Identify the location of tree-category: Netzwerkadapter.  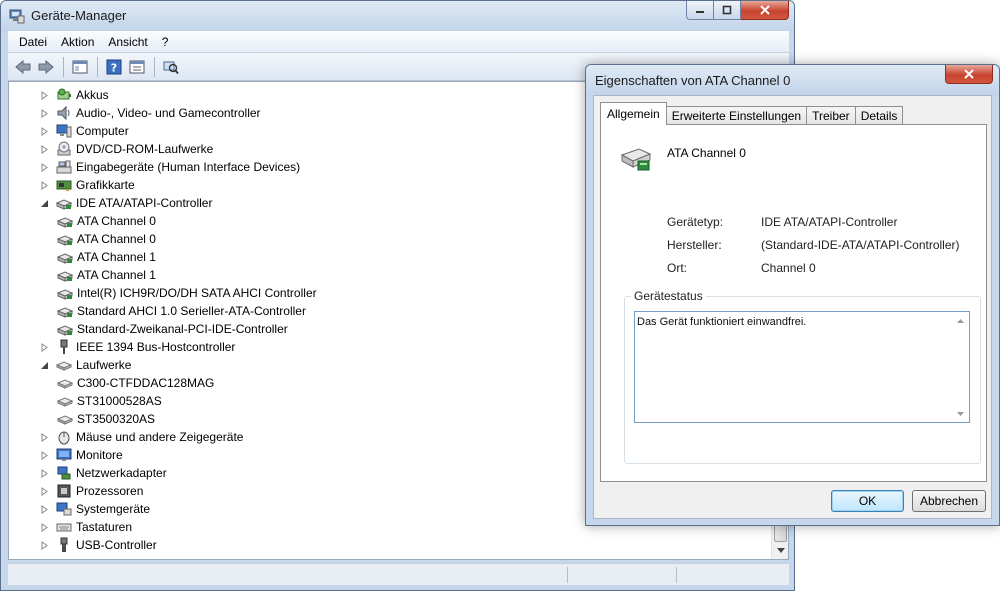
(102, 473).